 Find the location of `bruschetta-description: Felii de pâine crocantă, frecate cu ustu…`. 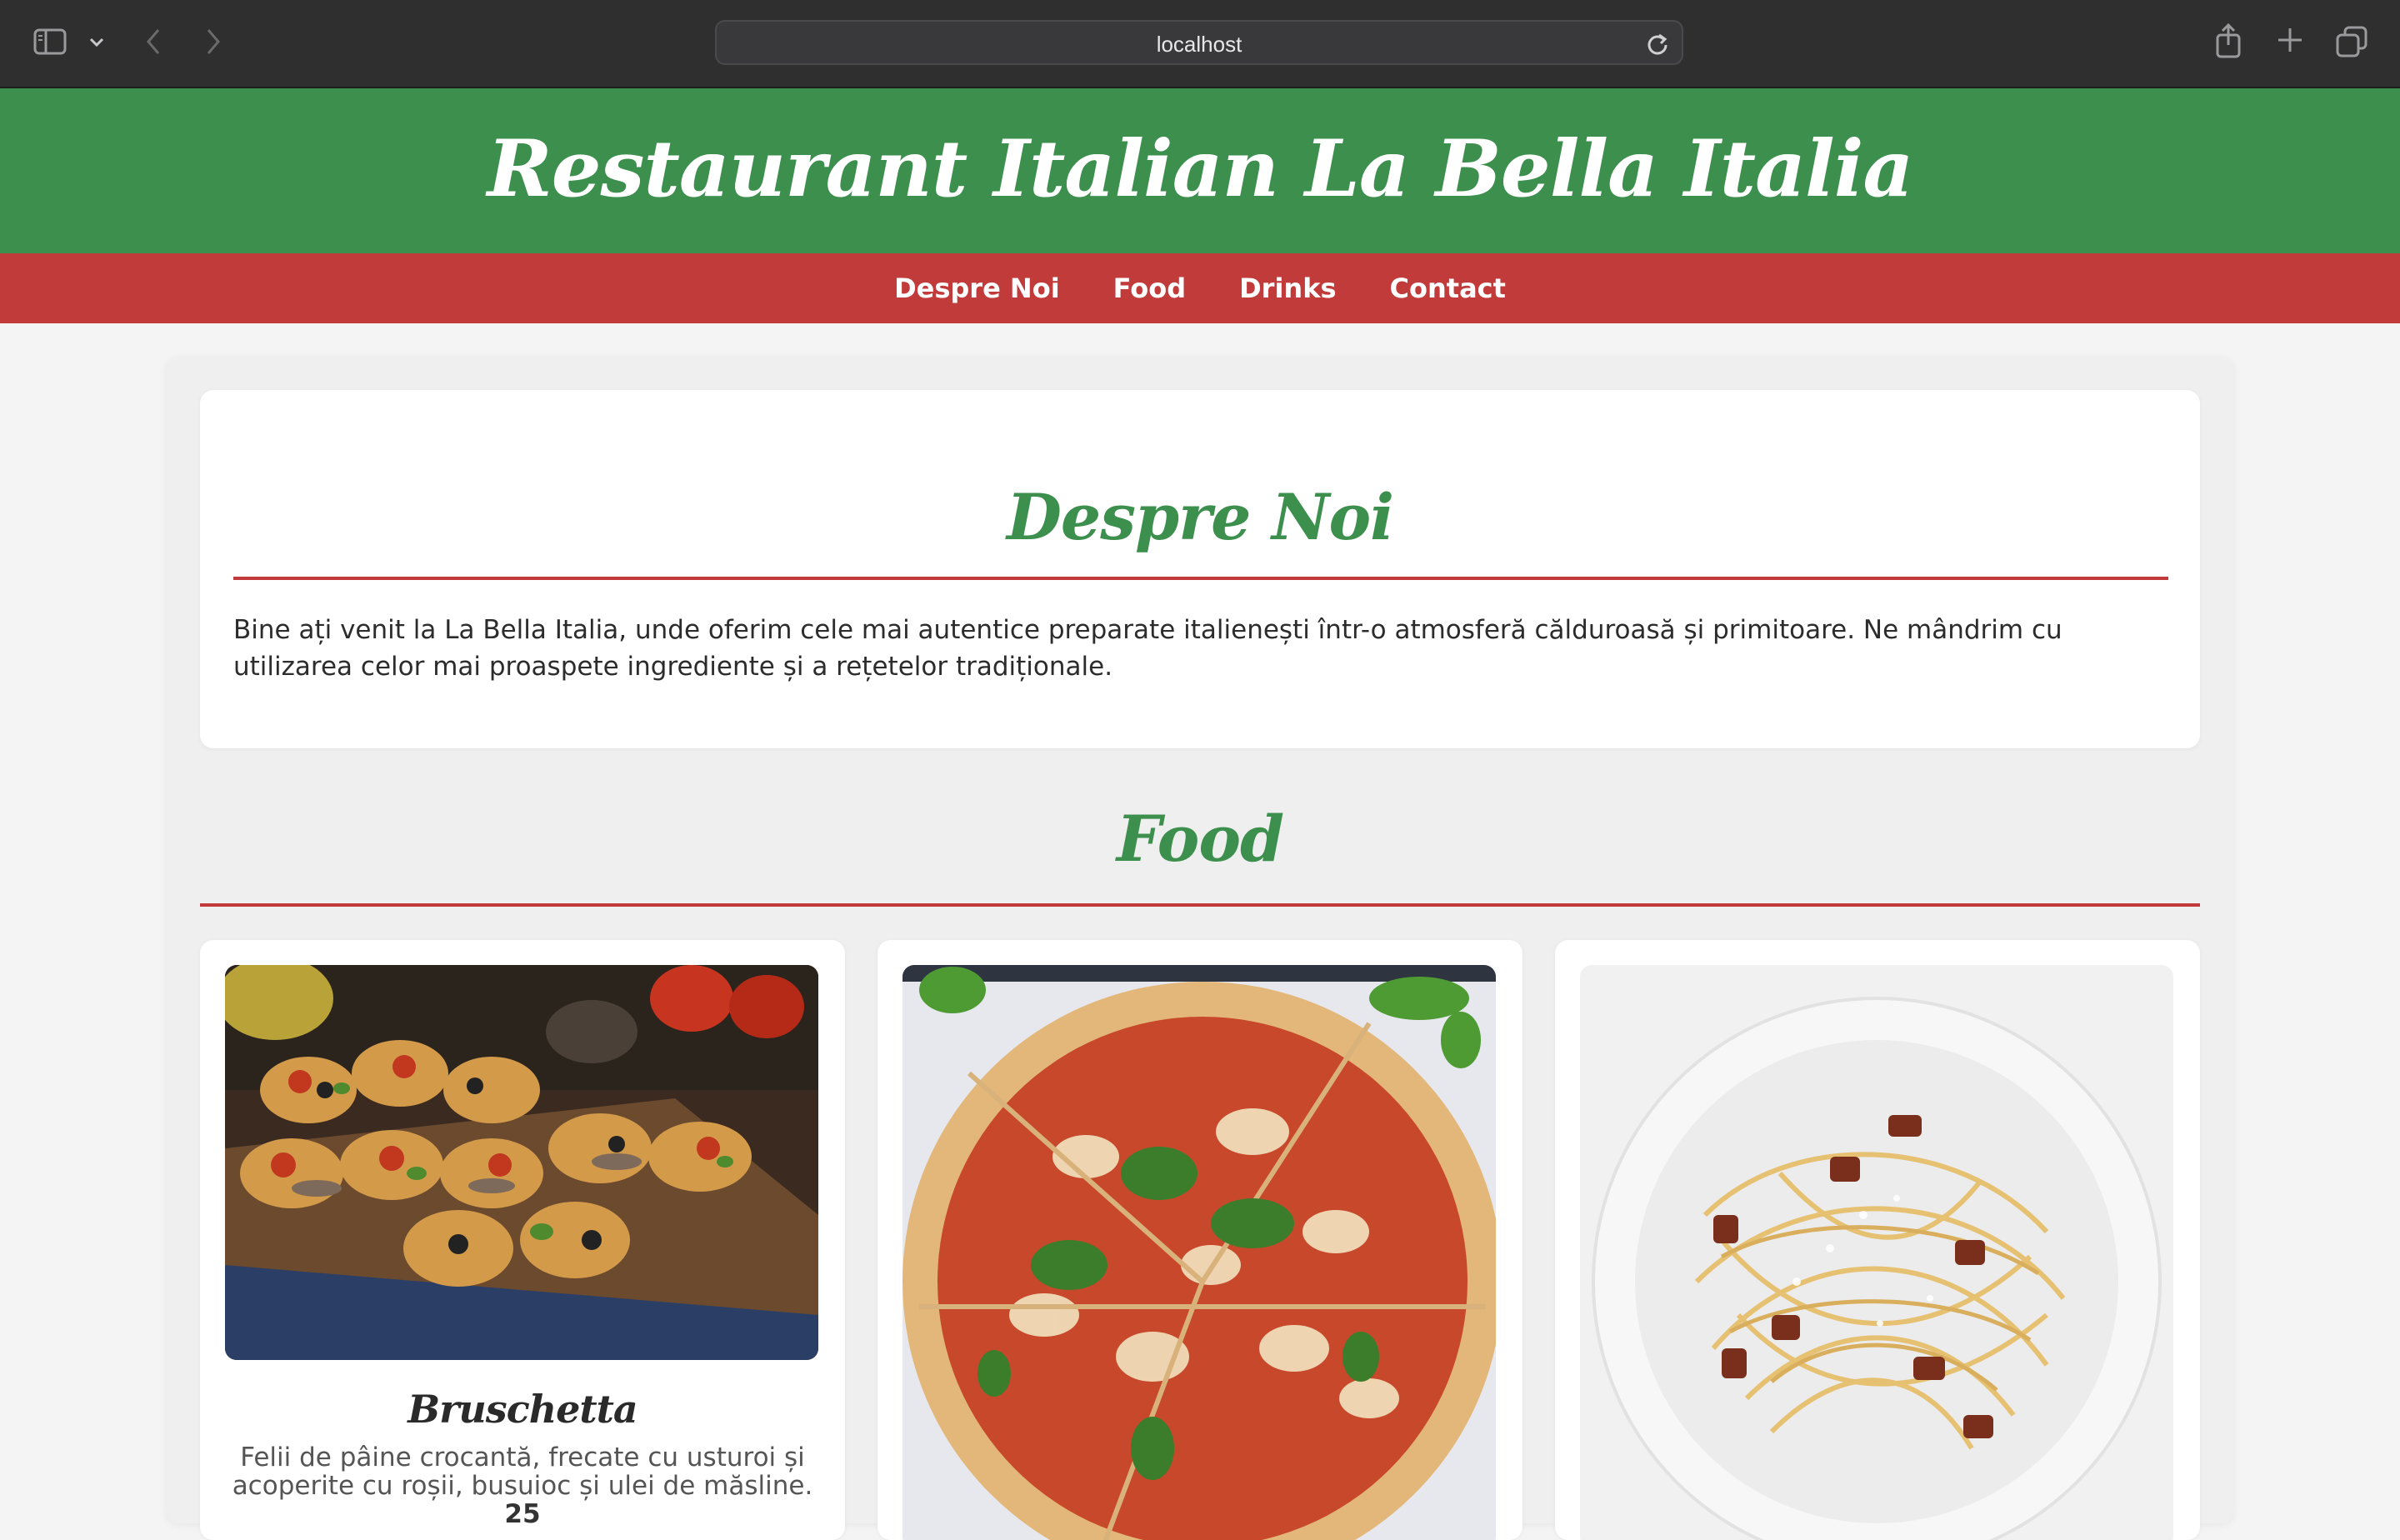

bruschetta-description: Felii de pâine crocantă, frecate cu ustu… is located at coordinates (522, 1485).